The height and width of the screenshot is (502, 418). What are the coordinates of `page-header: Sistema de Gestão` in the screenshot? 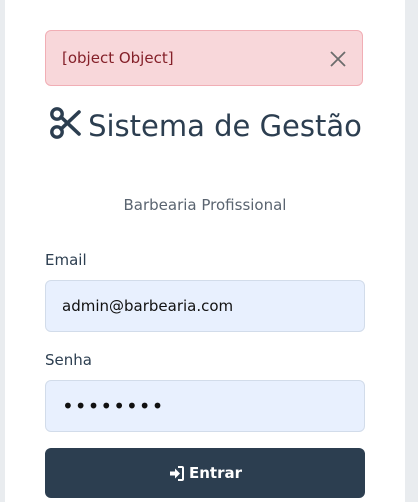 It's located at (205, 125).